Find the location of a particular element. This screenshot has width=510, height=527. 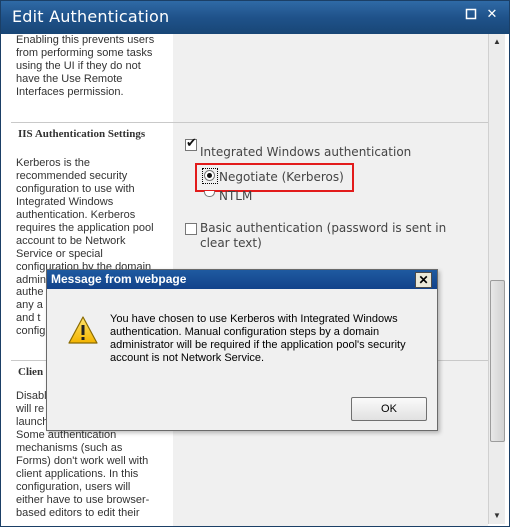

vertical-scrollbar: ▲ ▼ is located at coordinates (496, 279).